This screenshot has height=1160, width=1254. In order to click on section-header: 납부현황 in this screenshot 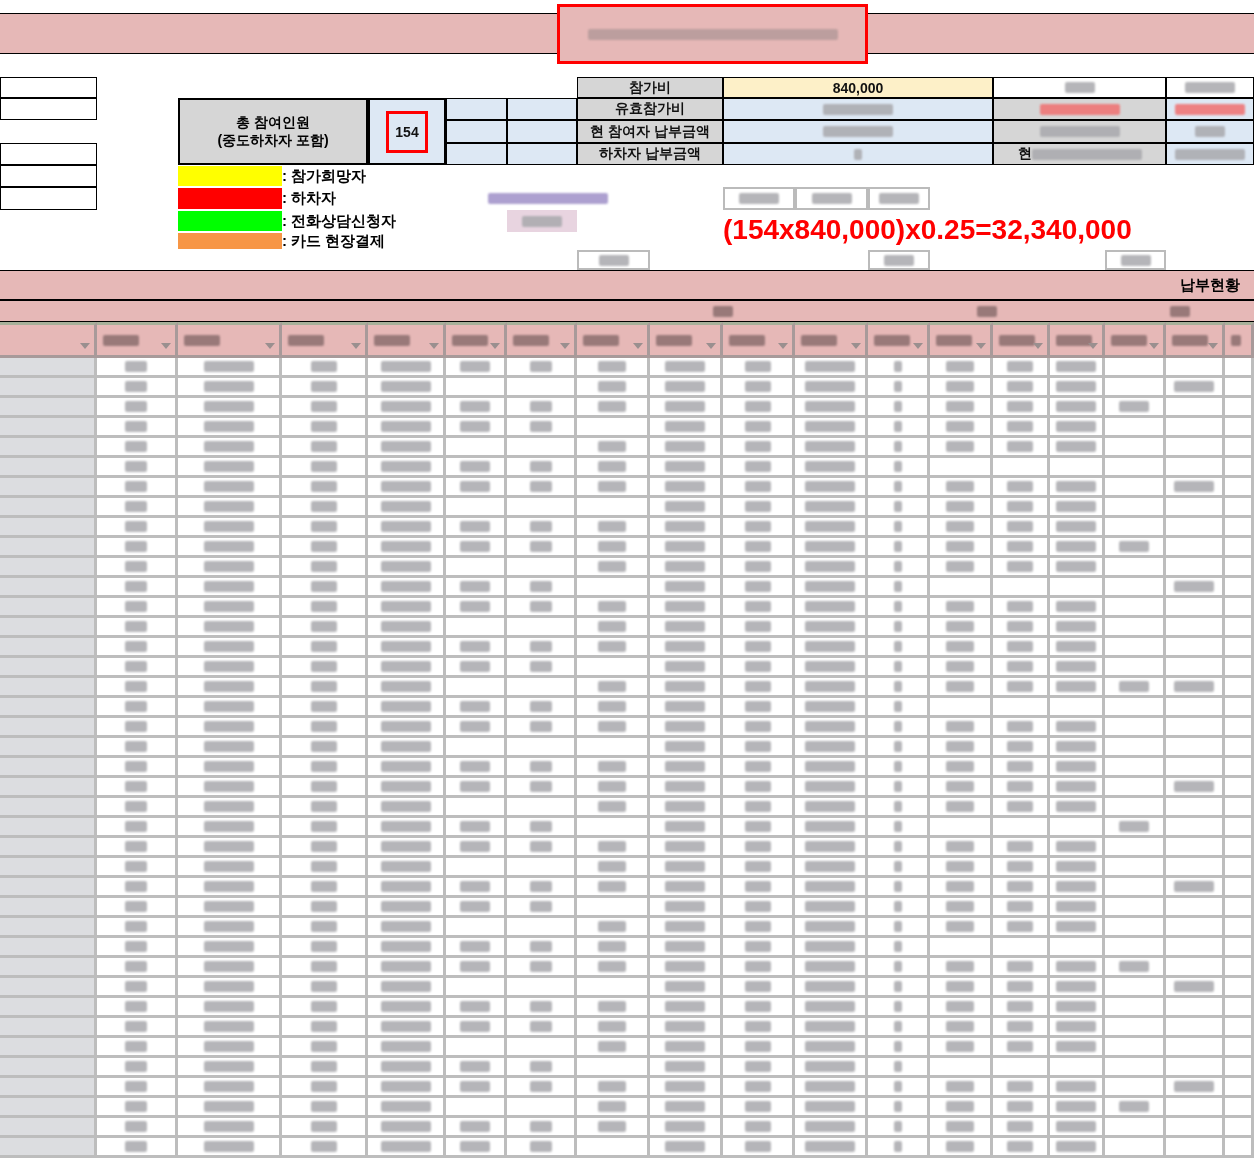, I will do `click(1210, 284)`.